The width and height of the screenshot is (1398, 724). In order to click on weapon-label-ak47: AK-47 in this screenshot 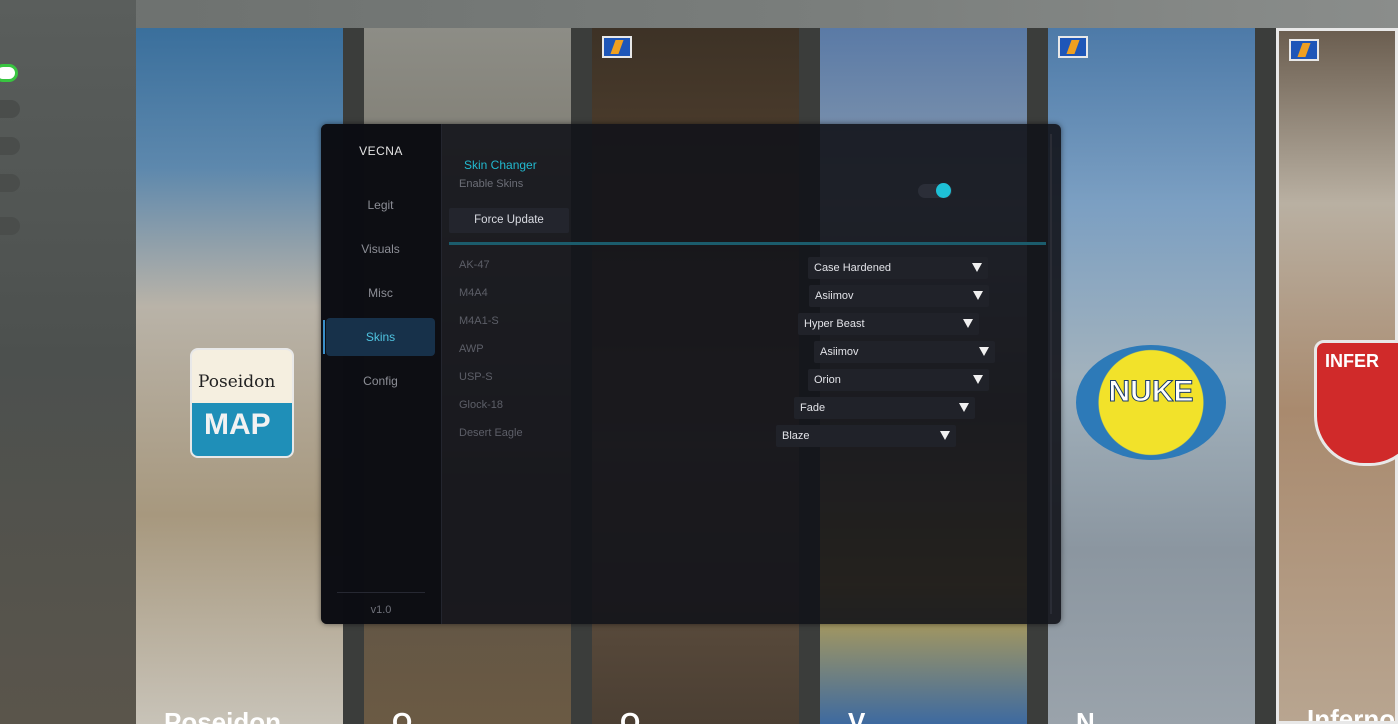, I will do `click(474, 265)`.